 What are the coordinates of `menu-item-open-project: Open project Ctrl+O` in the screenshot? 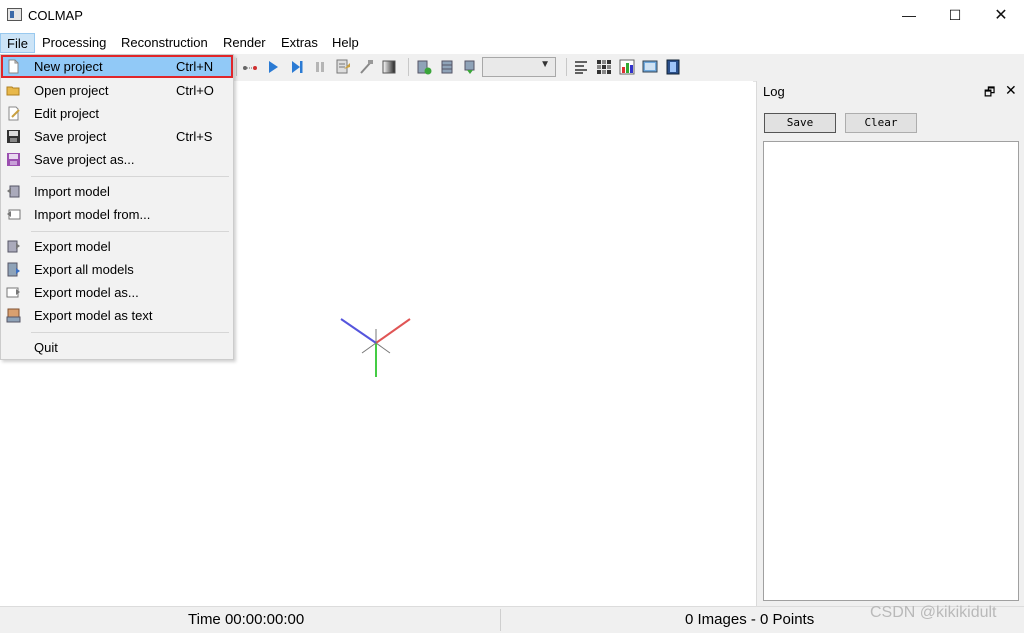 It's located at (117, 90).